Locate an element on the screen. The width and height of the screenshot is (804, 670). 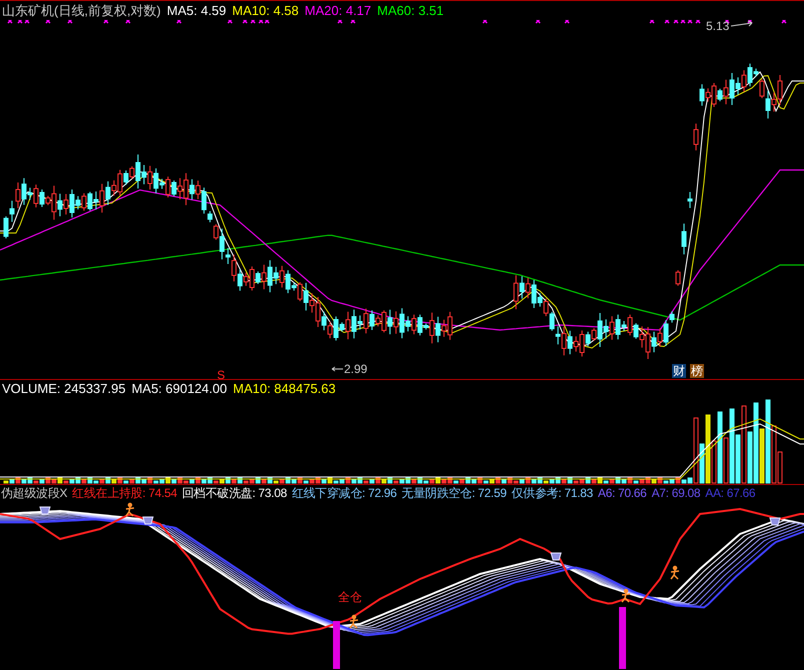
indicator-value: VOLUME: 245337.95 is located at coordinates (64, 389).